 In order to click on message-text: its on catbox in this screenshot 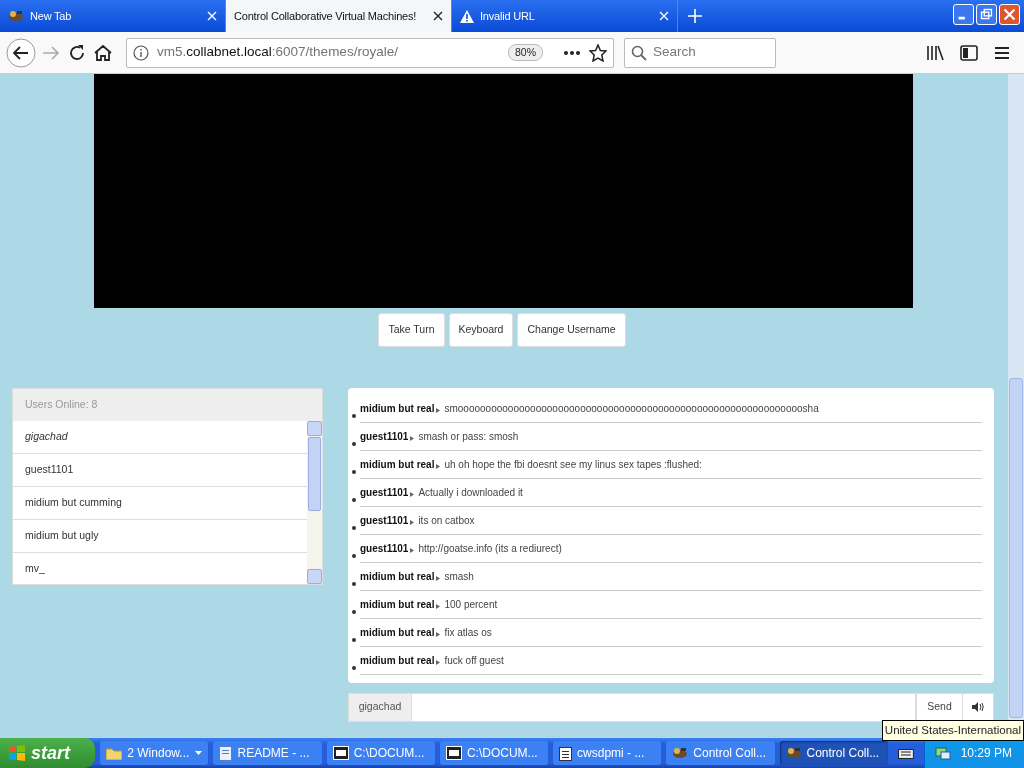, I will do `click(446, 520)`.